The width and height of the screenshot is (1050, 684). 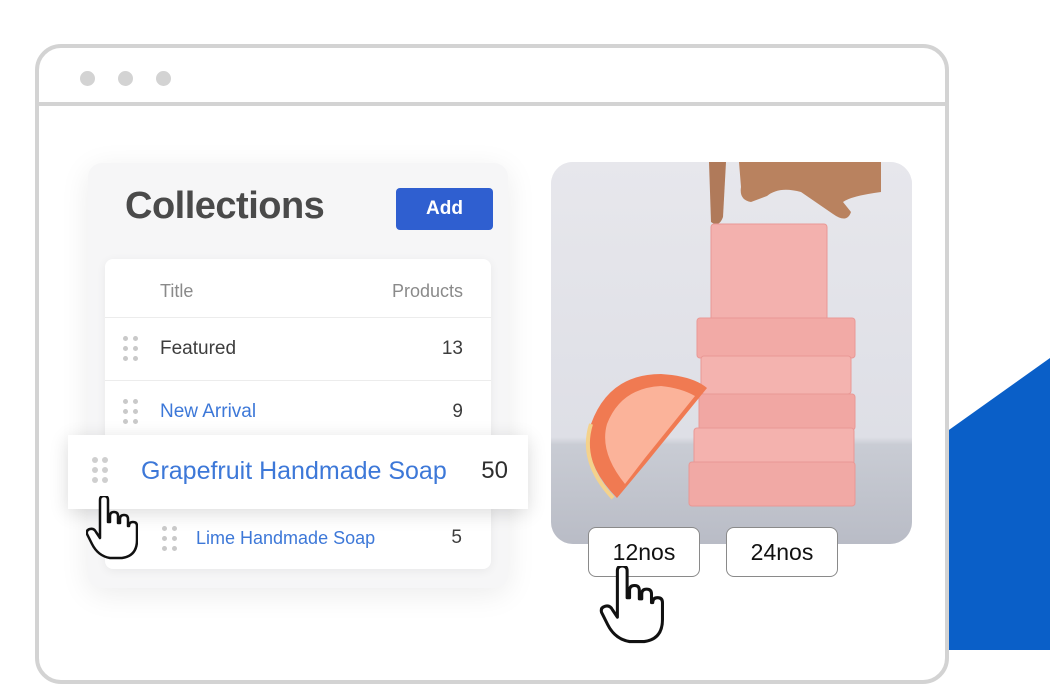 What do you see at coordinates (294, 471) in the screenshot?
I see `row-title-link: Grapefruit Handmade Soap` at bounding box center [294, 471].